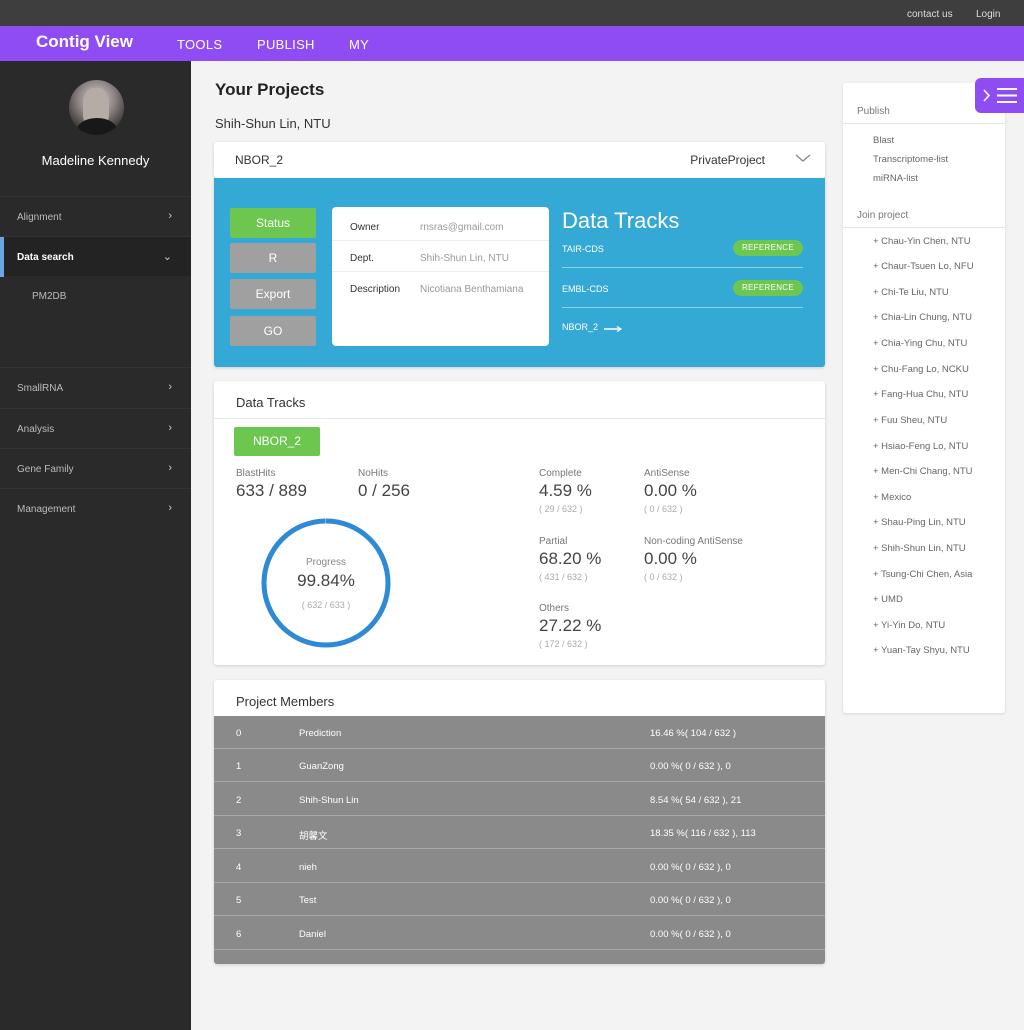  Describe the element at coordinates (277, 441) in the screenshot. I see `nbor-track-button: NBOR_2` at that location.